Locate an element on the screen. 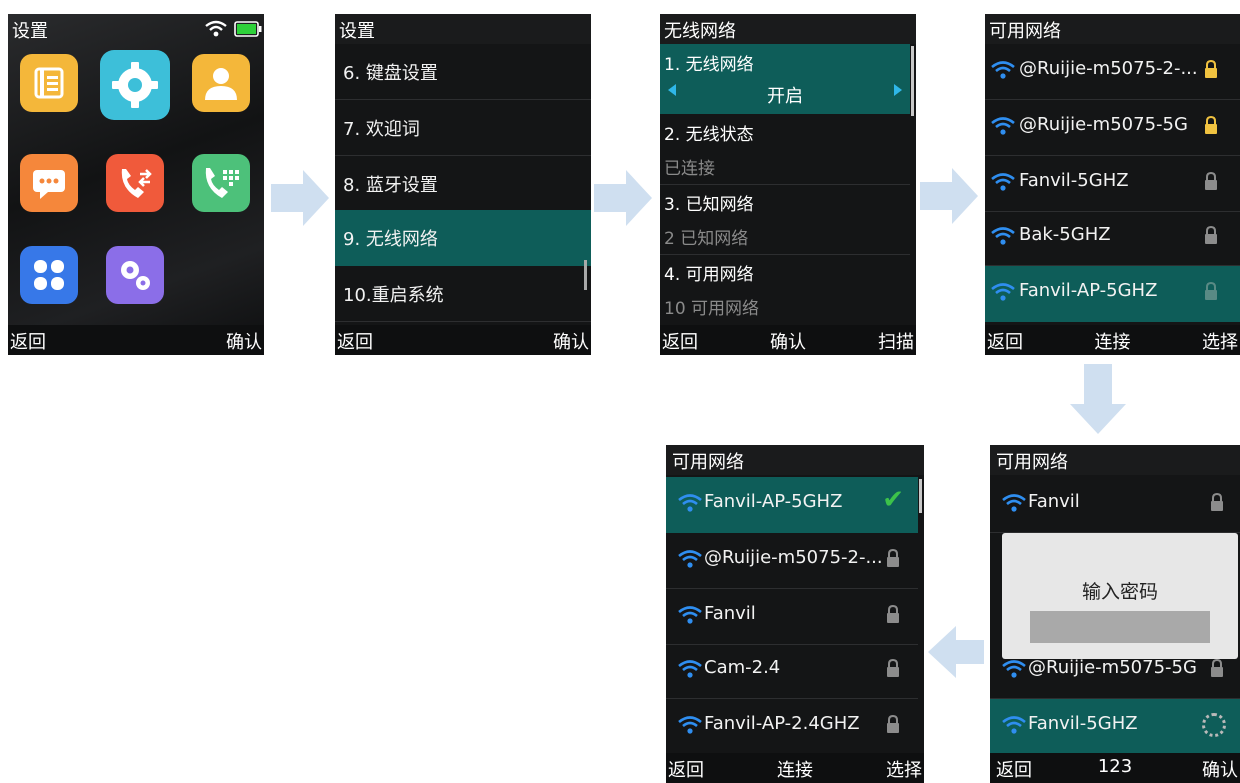  softkey-input-mode: 123 is located at coordinates (1115, 766).